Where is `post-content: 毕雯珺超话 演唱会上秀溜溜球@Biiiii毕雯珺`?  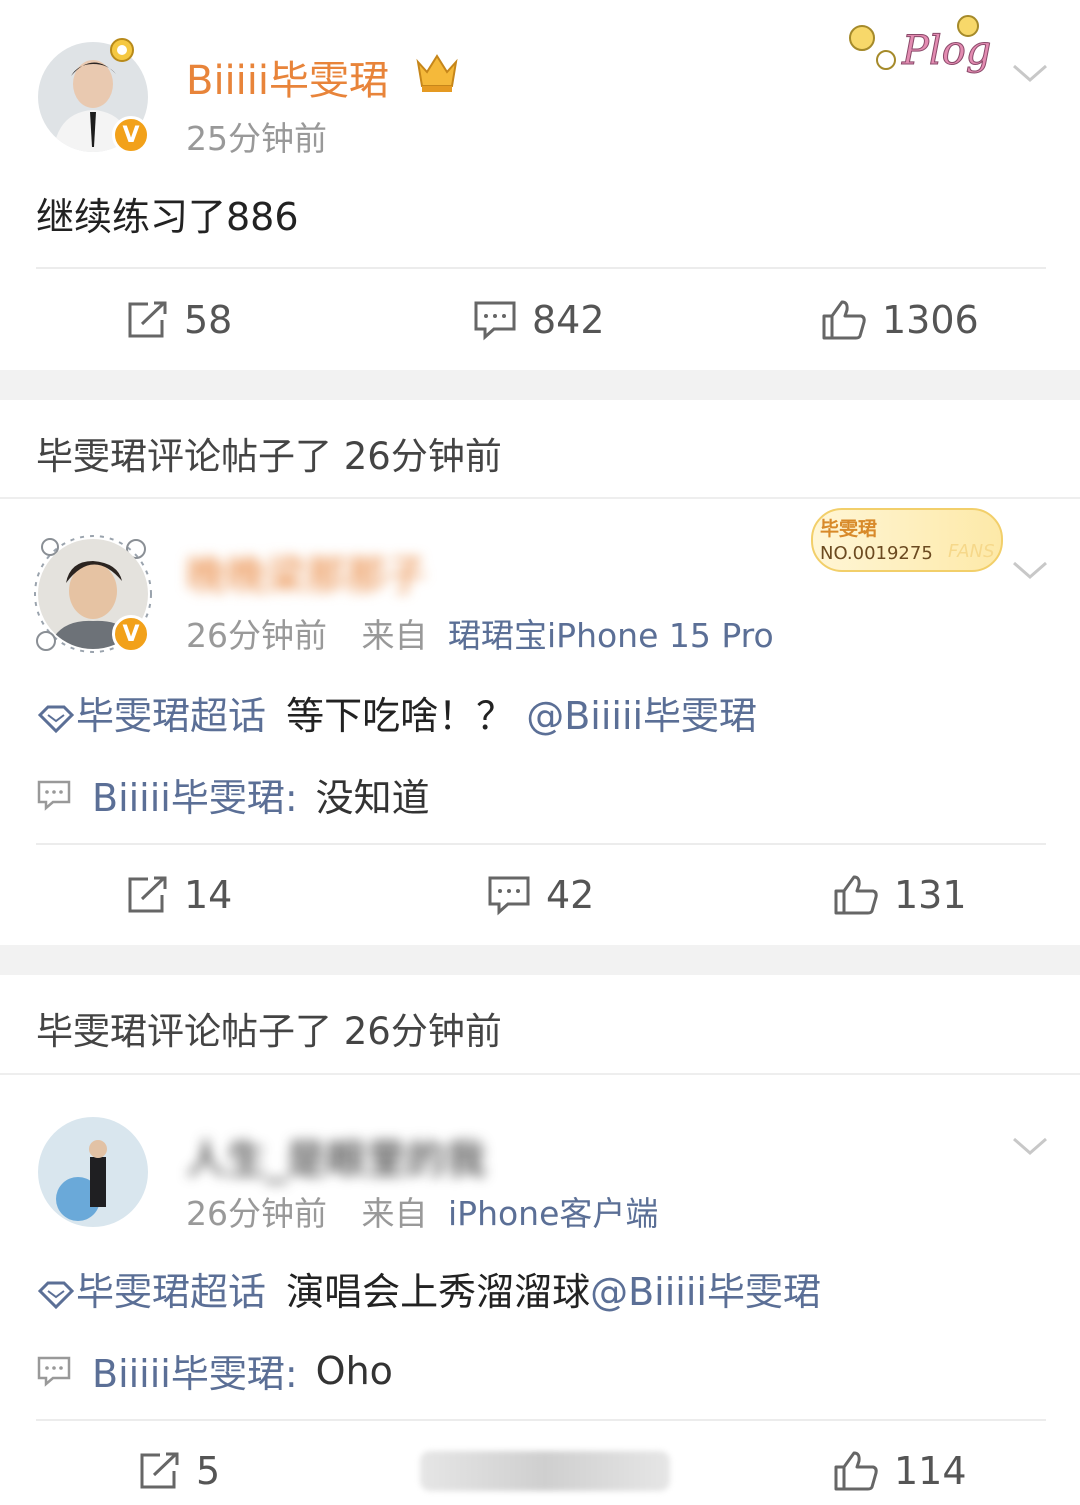
post-content: 毕雯珺超话 演唱会上秀溜溜球@Biiiii毕雯珺 is located at coordinates (428, 1288).